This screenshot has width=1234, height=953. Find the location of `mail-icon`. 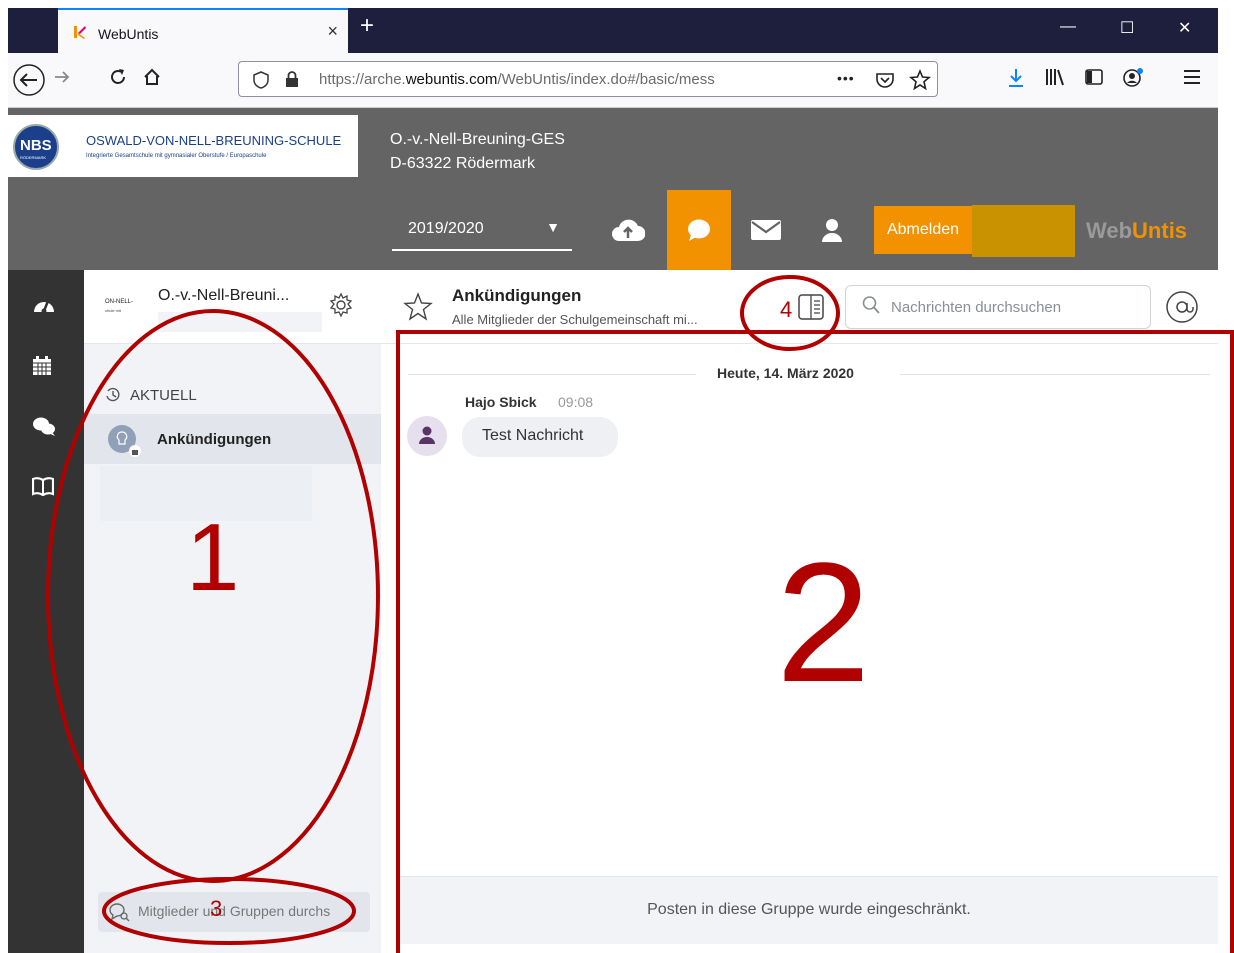

mail-icon is located at coordinates (766, 230).